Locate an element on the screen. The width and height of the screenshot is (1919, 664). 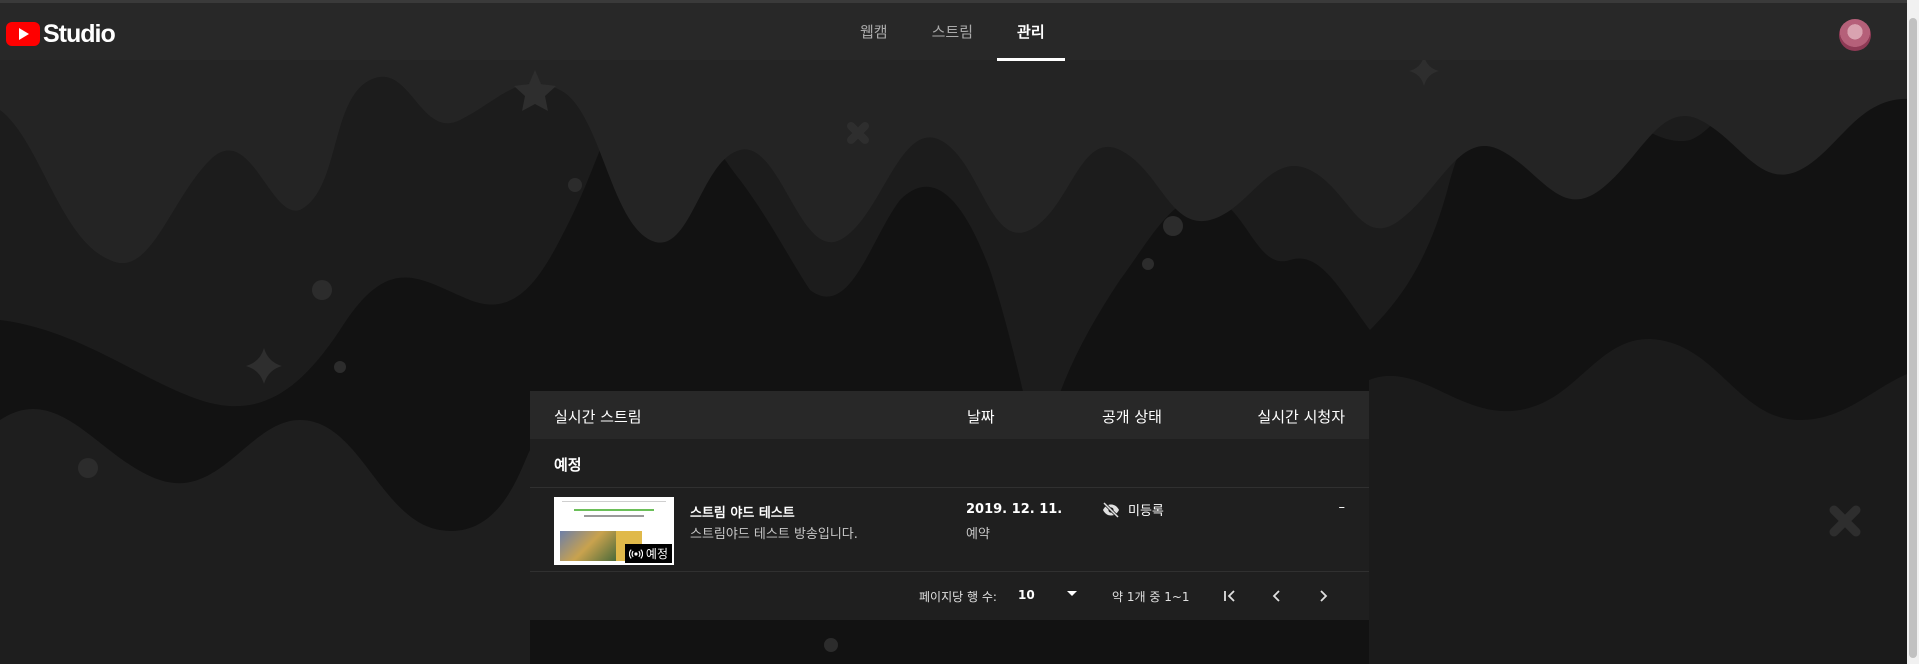
avatar is located at coordinates (1855, 35).